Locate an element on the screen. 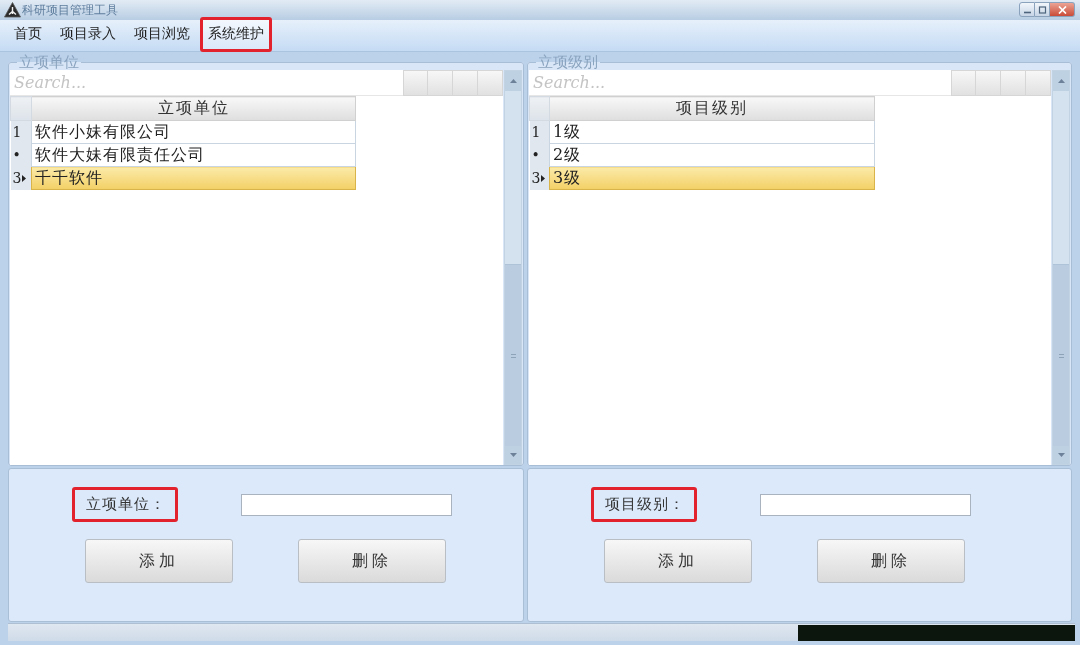  close-icon is located at coordinates (1062, 9).